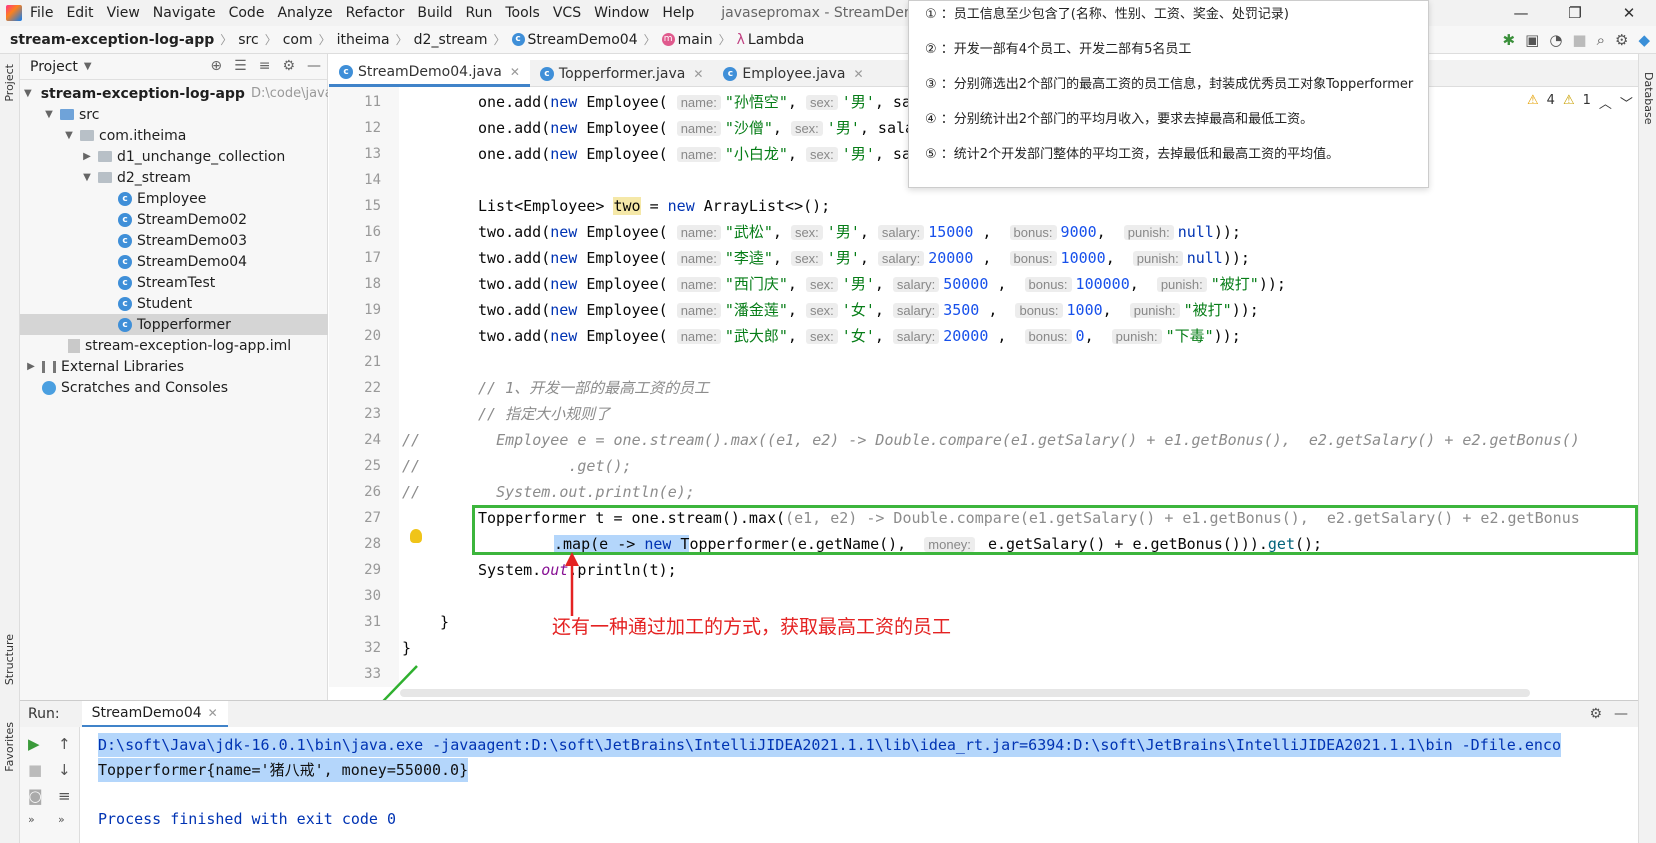 Image resolution: width=1656 pixels, height=843 pixels. Describe the element at coordinates (451, 40) in the screenshot. I see `breadcrumb-d2-stream: d2_stream` at that location.